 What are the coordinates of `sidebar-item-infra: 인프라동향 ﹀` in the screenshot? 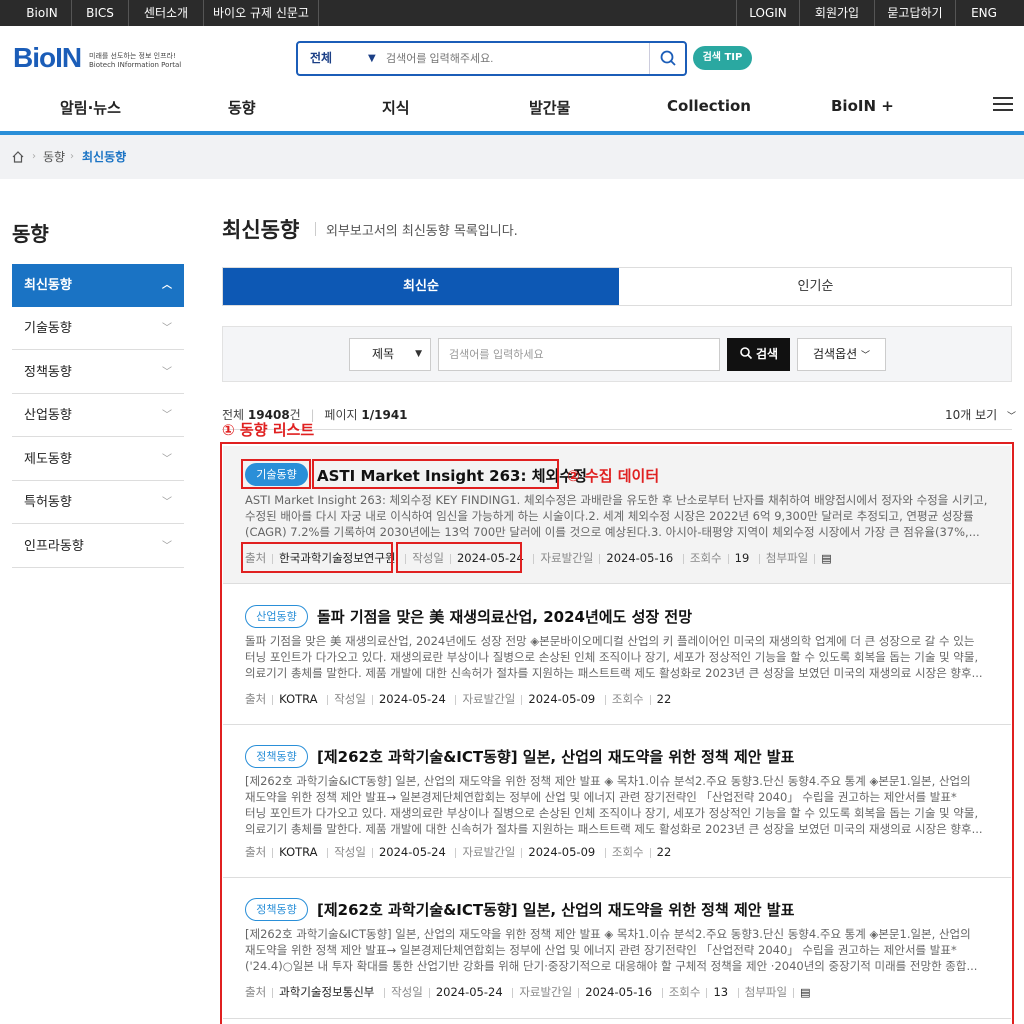 It's located at (98, 546).